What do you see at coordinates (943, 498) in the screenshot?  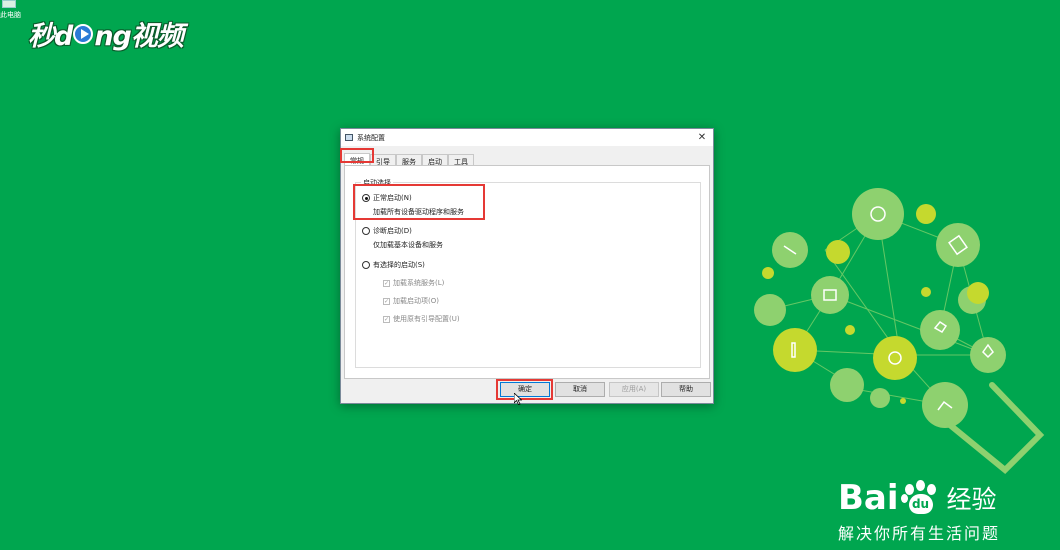 I see `brand-name: Bai du 经验` at bounding box center [943, 498].